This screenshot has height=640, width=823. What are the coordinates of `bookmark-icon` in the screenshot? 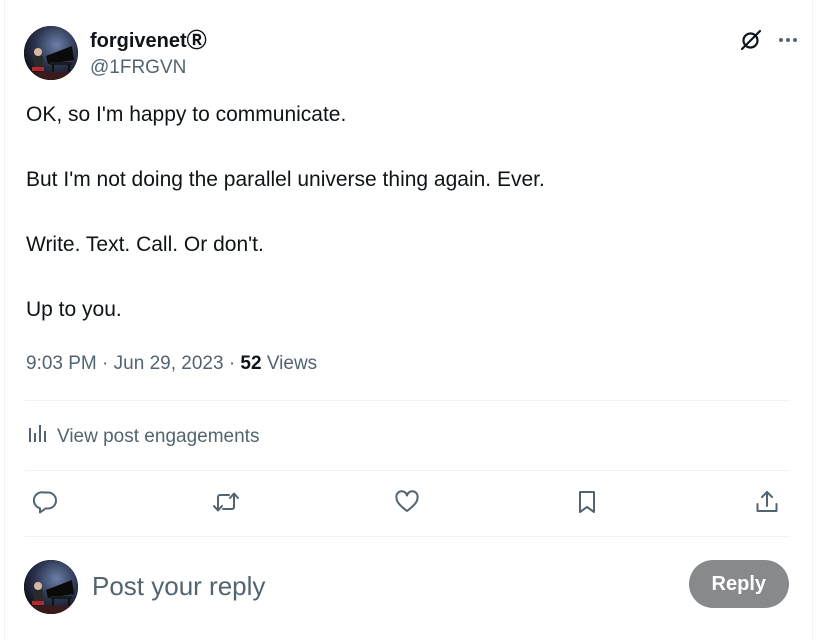 It's located at (587, 504).